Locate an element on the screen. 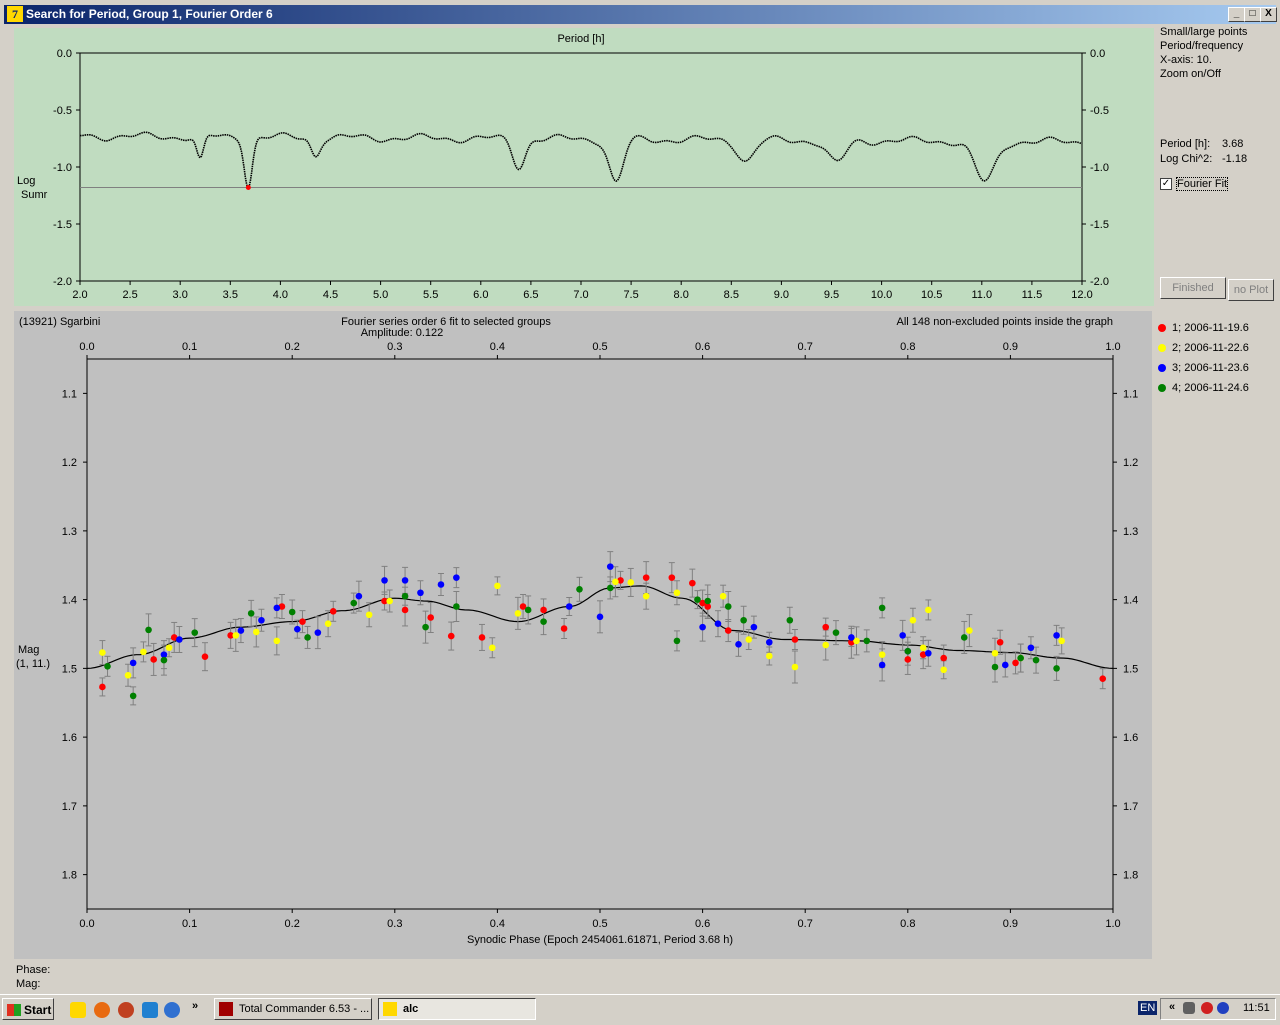 The image size is (1280, 1025). y-tick-label: -1.5 is located at coordinates (62, 225).